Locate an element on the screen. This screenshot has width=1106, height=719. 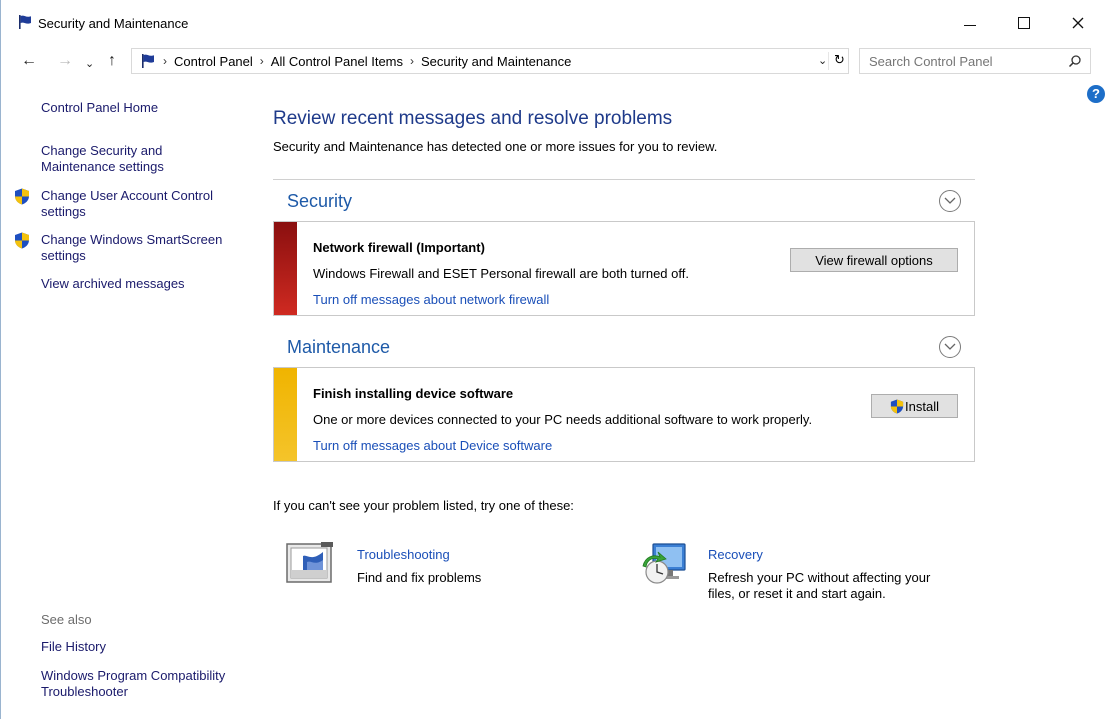
breadcrumb-control-panel: Control Panel is located at coordinates (213, 61).